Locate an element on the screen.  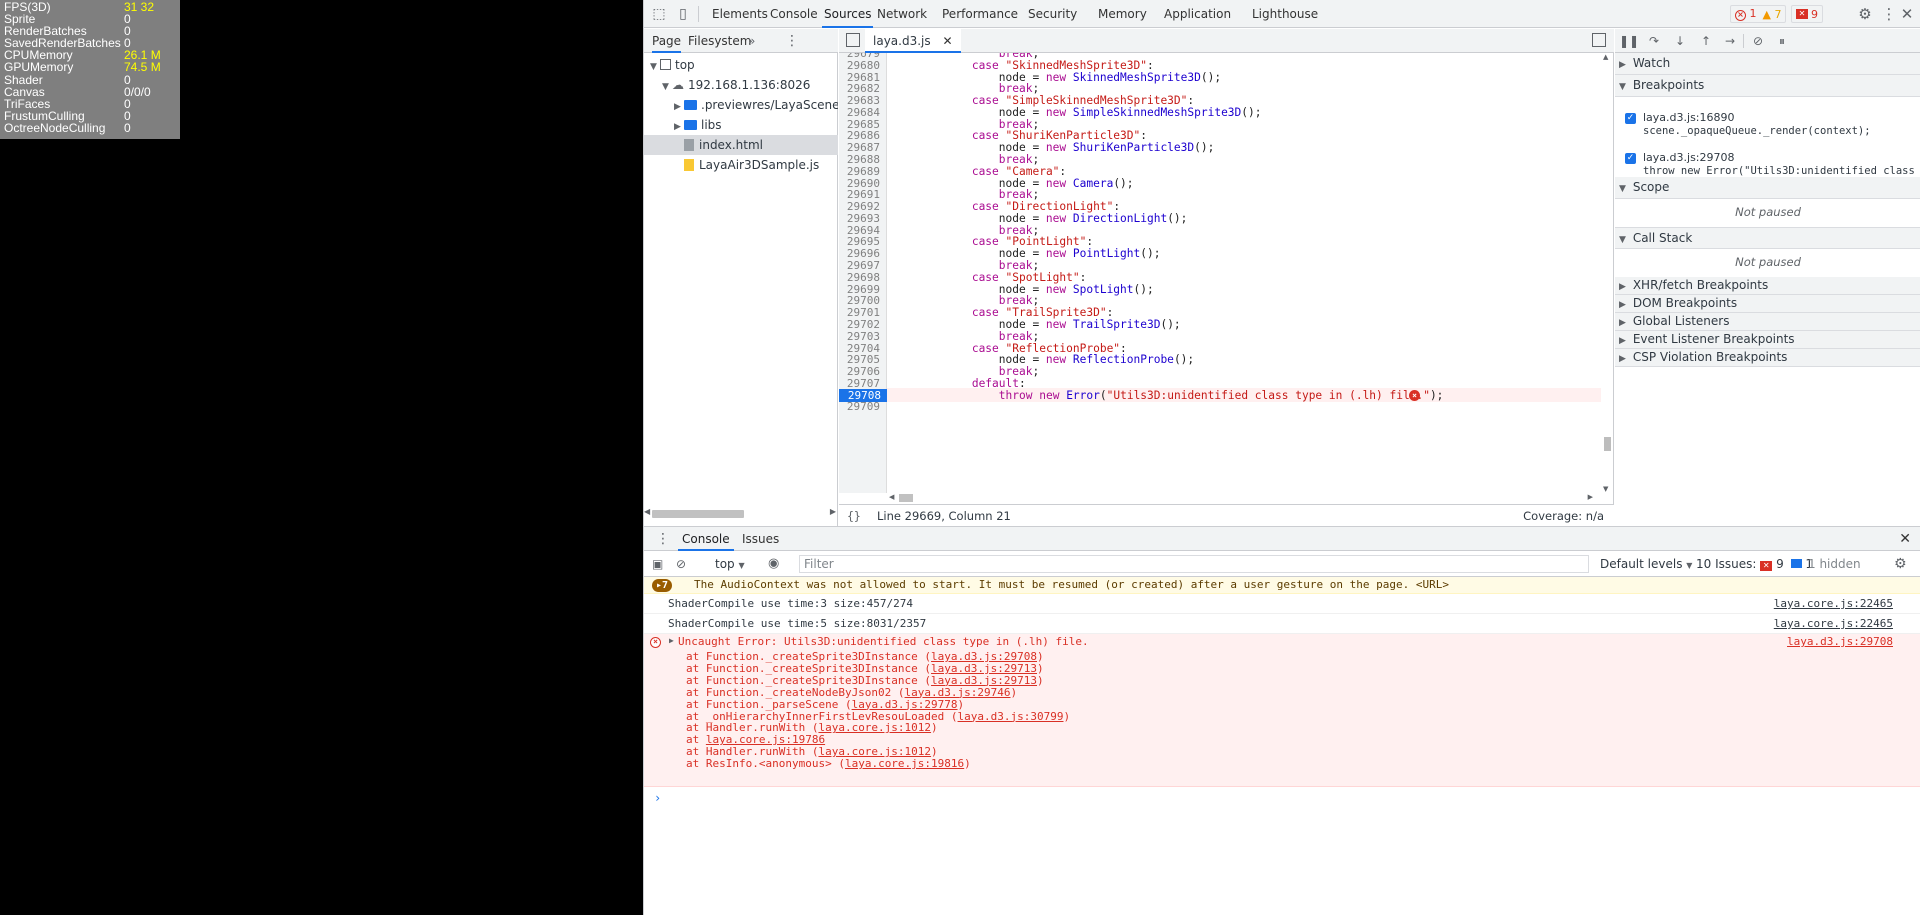
context-selector: top ▼ is located at coordinates (730, 564).